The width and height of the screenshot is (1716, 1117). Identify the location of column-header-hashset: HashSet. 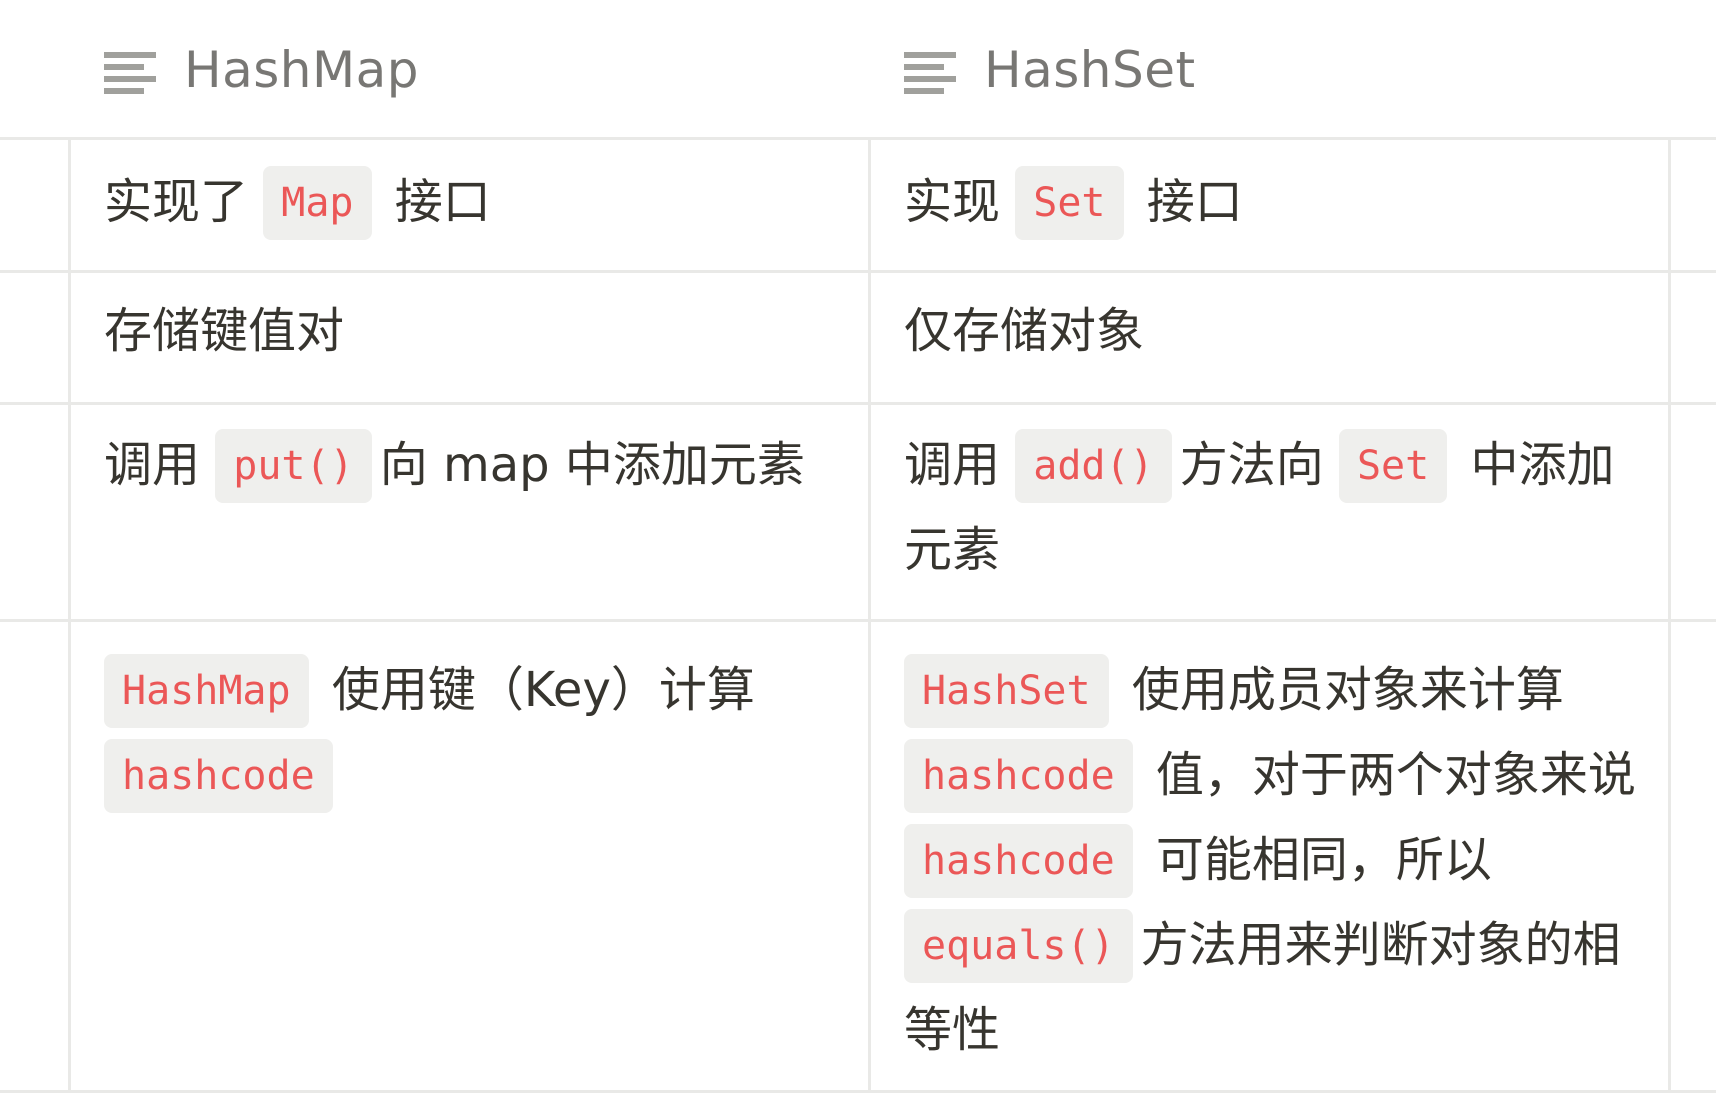
(1050, 70).